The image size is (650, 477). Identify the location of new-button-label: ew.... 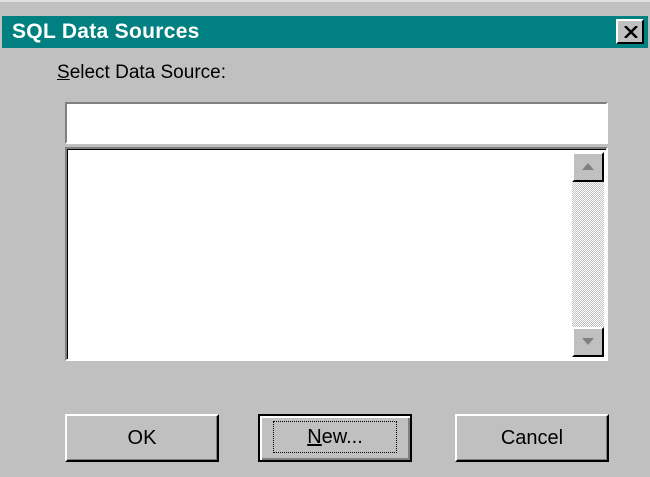
(342, 437).